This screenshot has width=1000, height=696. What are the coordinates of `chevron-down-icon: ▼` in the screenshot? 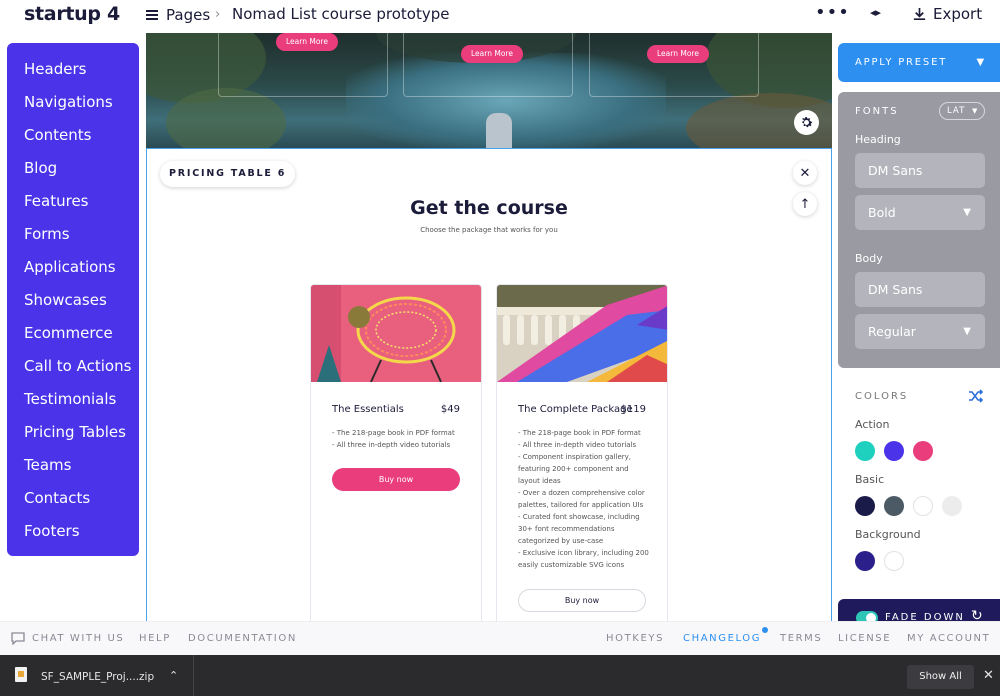 It's located at (981, 62).